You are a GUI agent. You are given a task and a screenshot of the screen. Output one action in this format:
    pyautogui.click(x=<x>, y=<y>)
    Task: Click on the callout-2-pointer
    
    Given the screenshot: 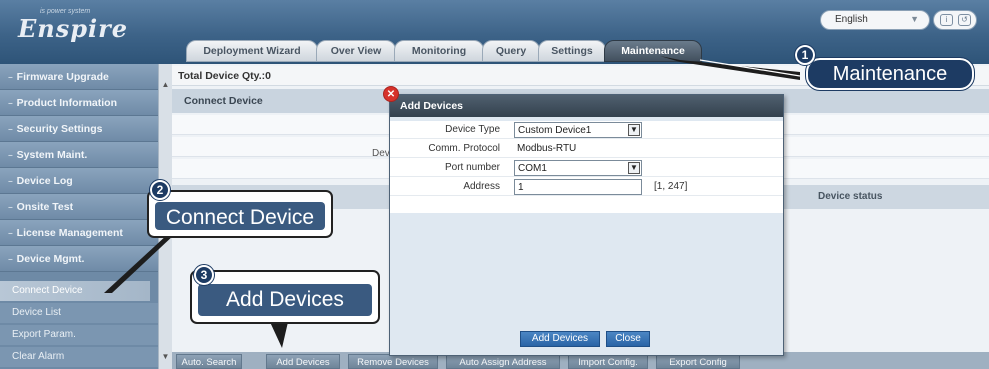 What is the action you would take?
    pyautogui.click(x=139, y=263)
    